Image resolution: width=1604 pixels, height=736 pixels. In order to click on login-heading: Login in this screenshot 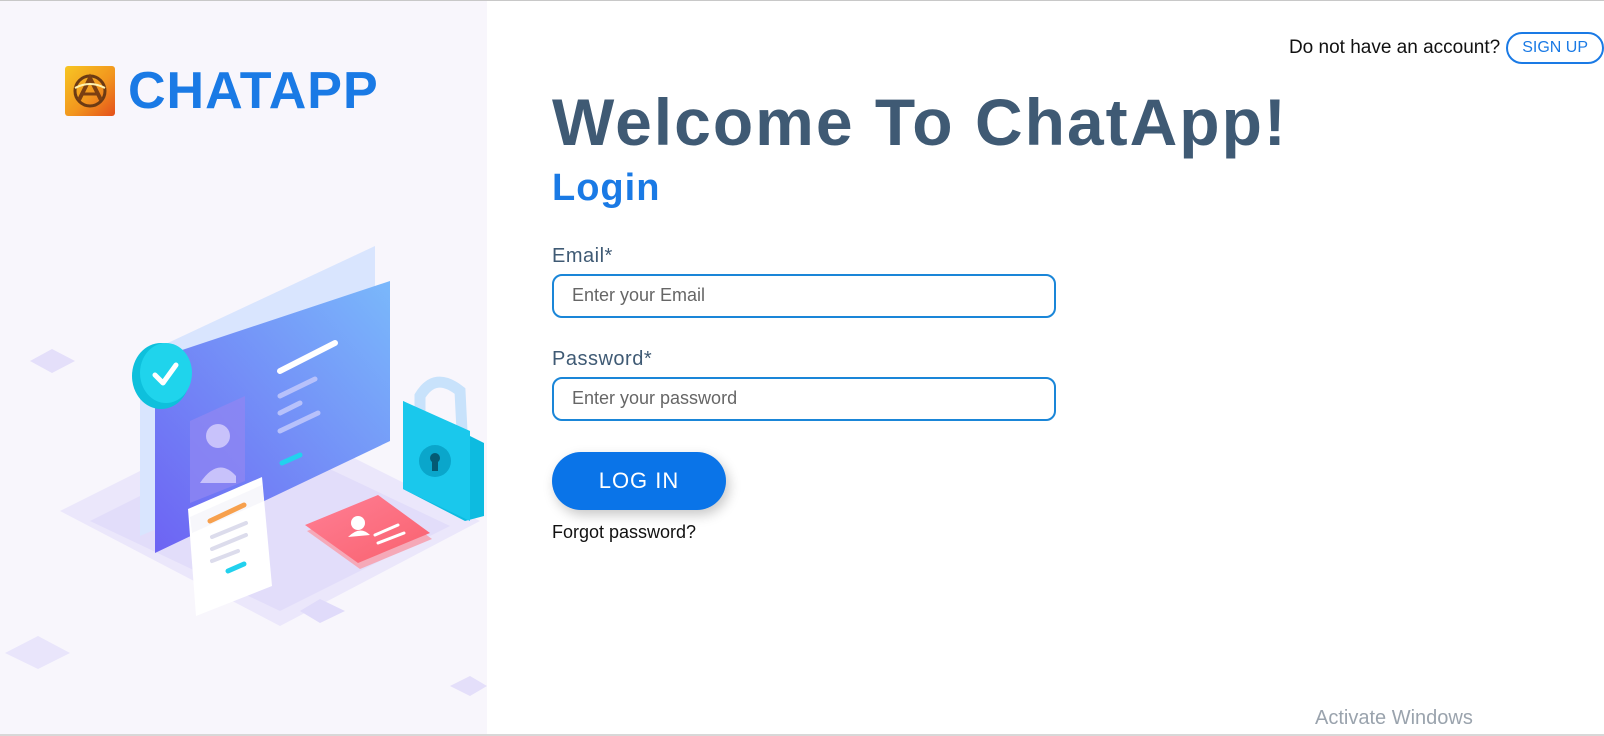, I will do `click(606, 187)`.